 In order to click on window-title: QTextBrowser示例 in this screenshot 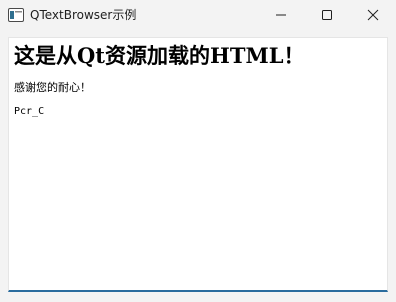, I will do `click(83, 15)`.